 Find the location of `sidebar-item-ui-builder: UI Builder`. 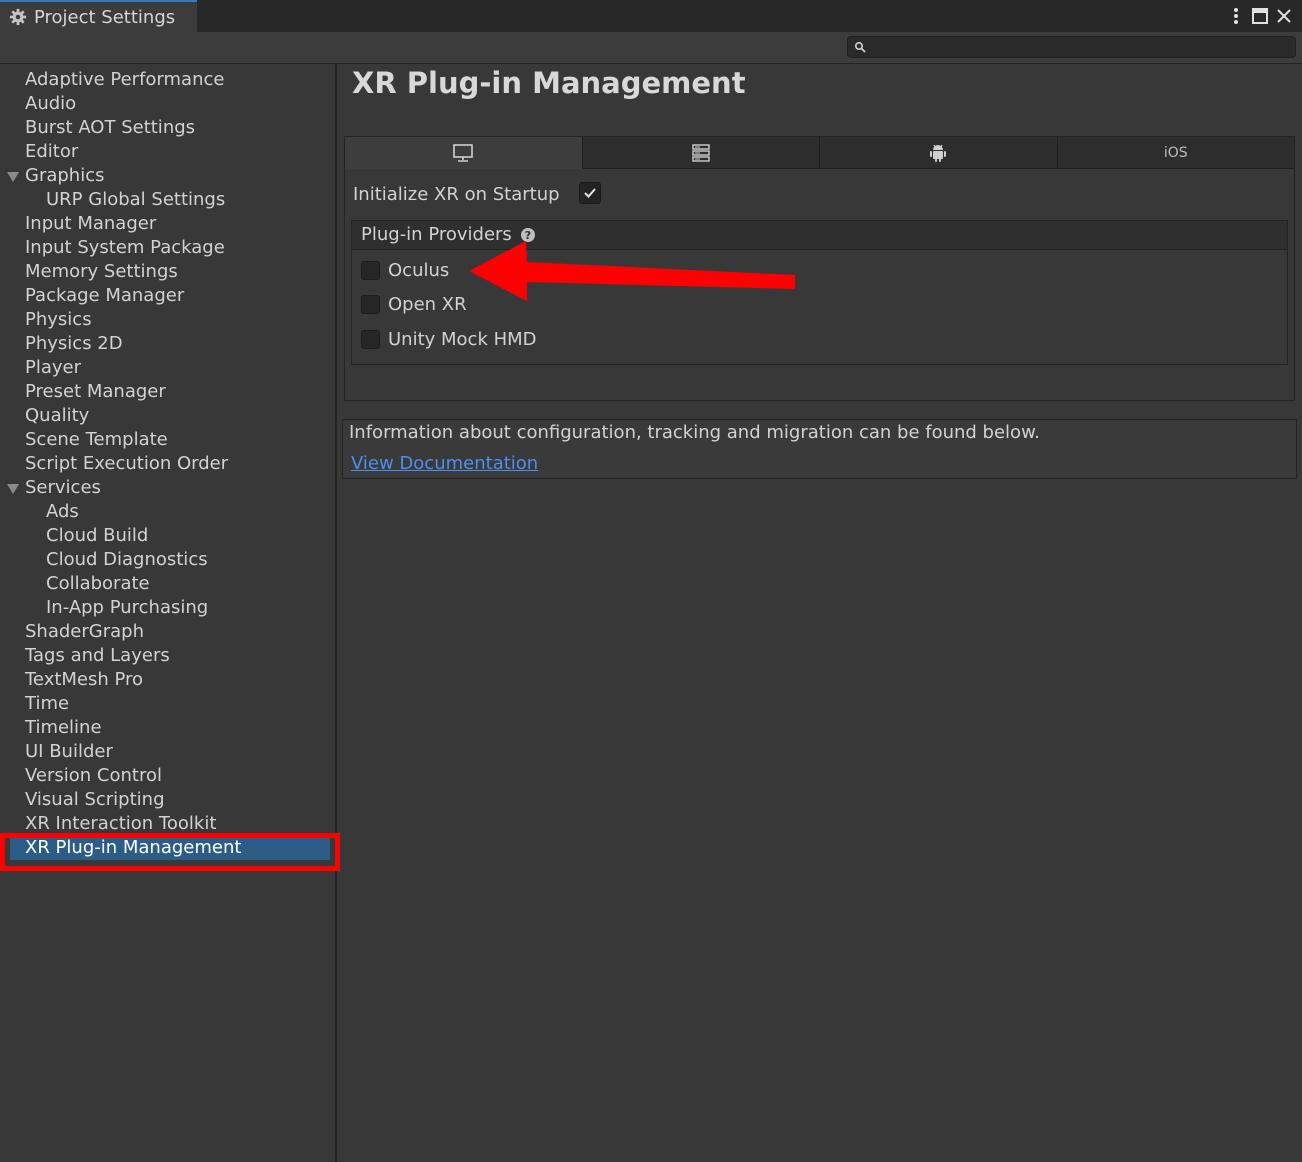

sidebar-item-ui-builder: UI Builder is located at coordinates (167, 752).